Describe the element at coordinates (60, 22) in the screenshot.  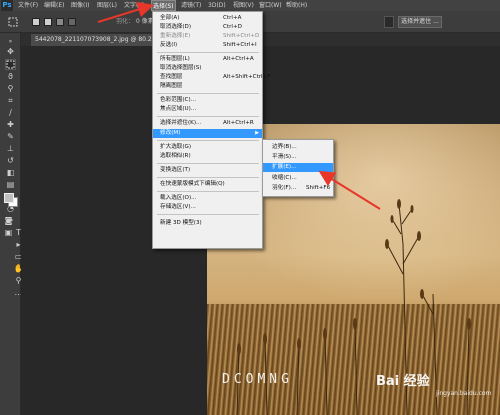
I see `subtract-from-selection-icon` at that location.